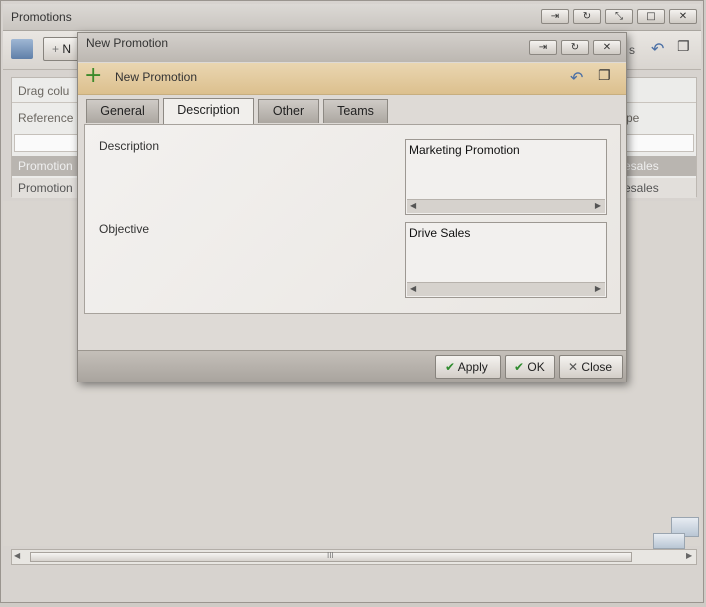 The height and width of the screenshot is (607, 706). What do you see at coordinates (506, 177) in the screenshot?
I see `description-textarea: Marketing Promotion ◀ ▶` at bounding box center [506, 177].